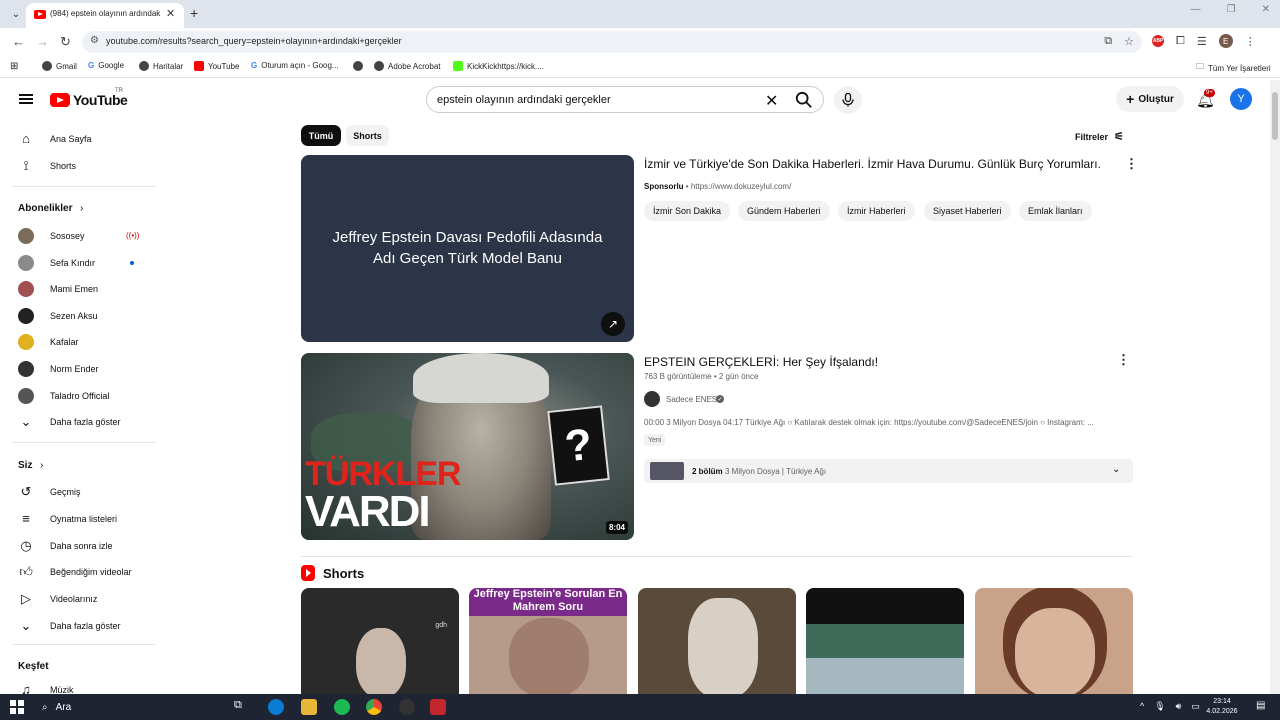 The image size is (1280, 720). What do you see at coordinates (17, 707) in the screenshot?
I see `windows-start-icon` at bounding box center [17, 707].